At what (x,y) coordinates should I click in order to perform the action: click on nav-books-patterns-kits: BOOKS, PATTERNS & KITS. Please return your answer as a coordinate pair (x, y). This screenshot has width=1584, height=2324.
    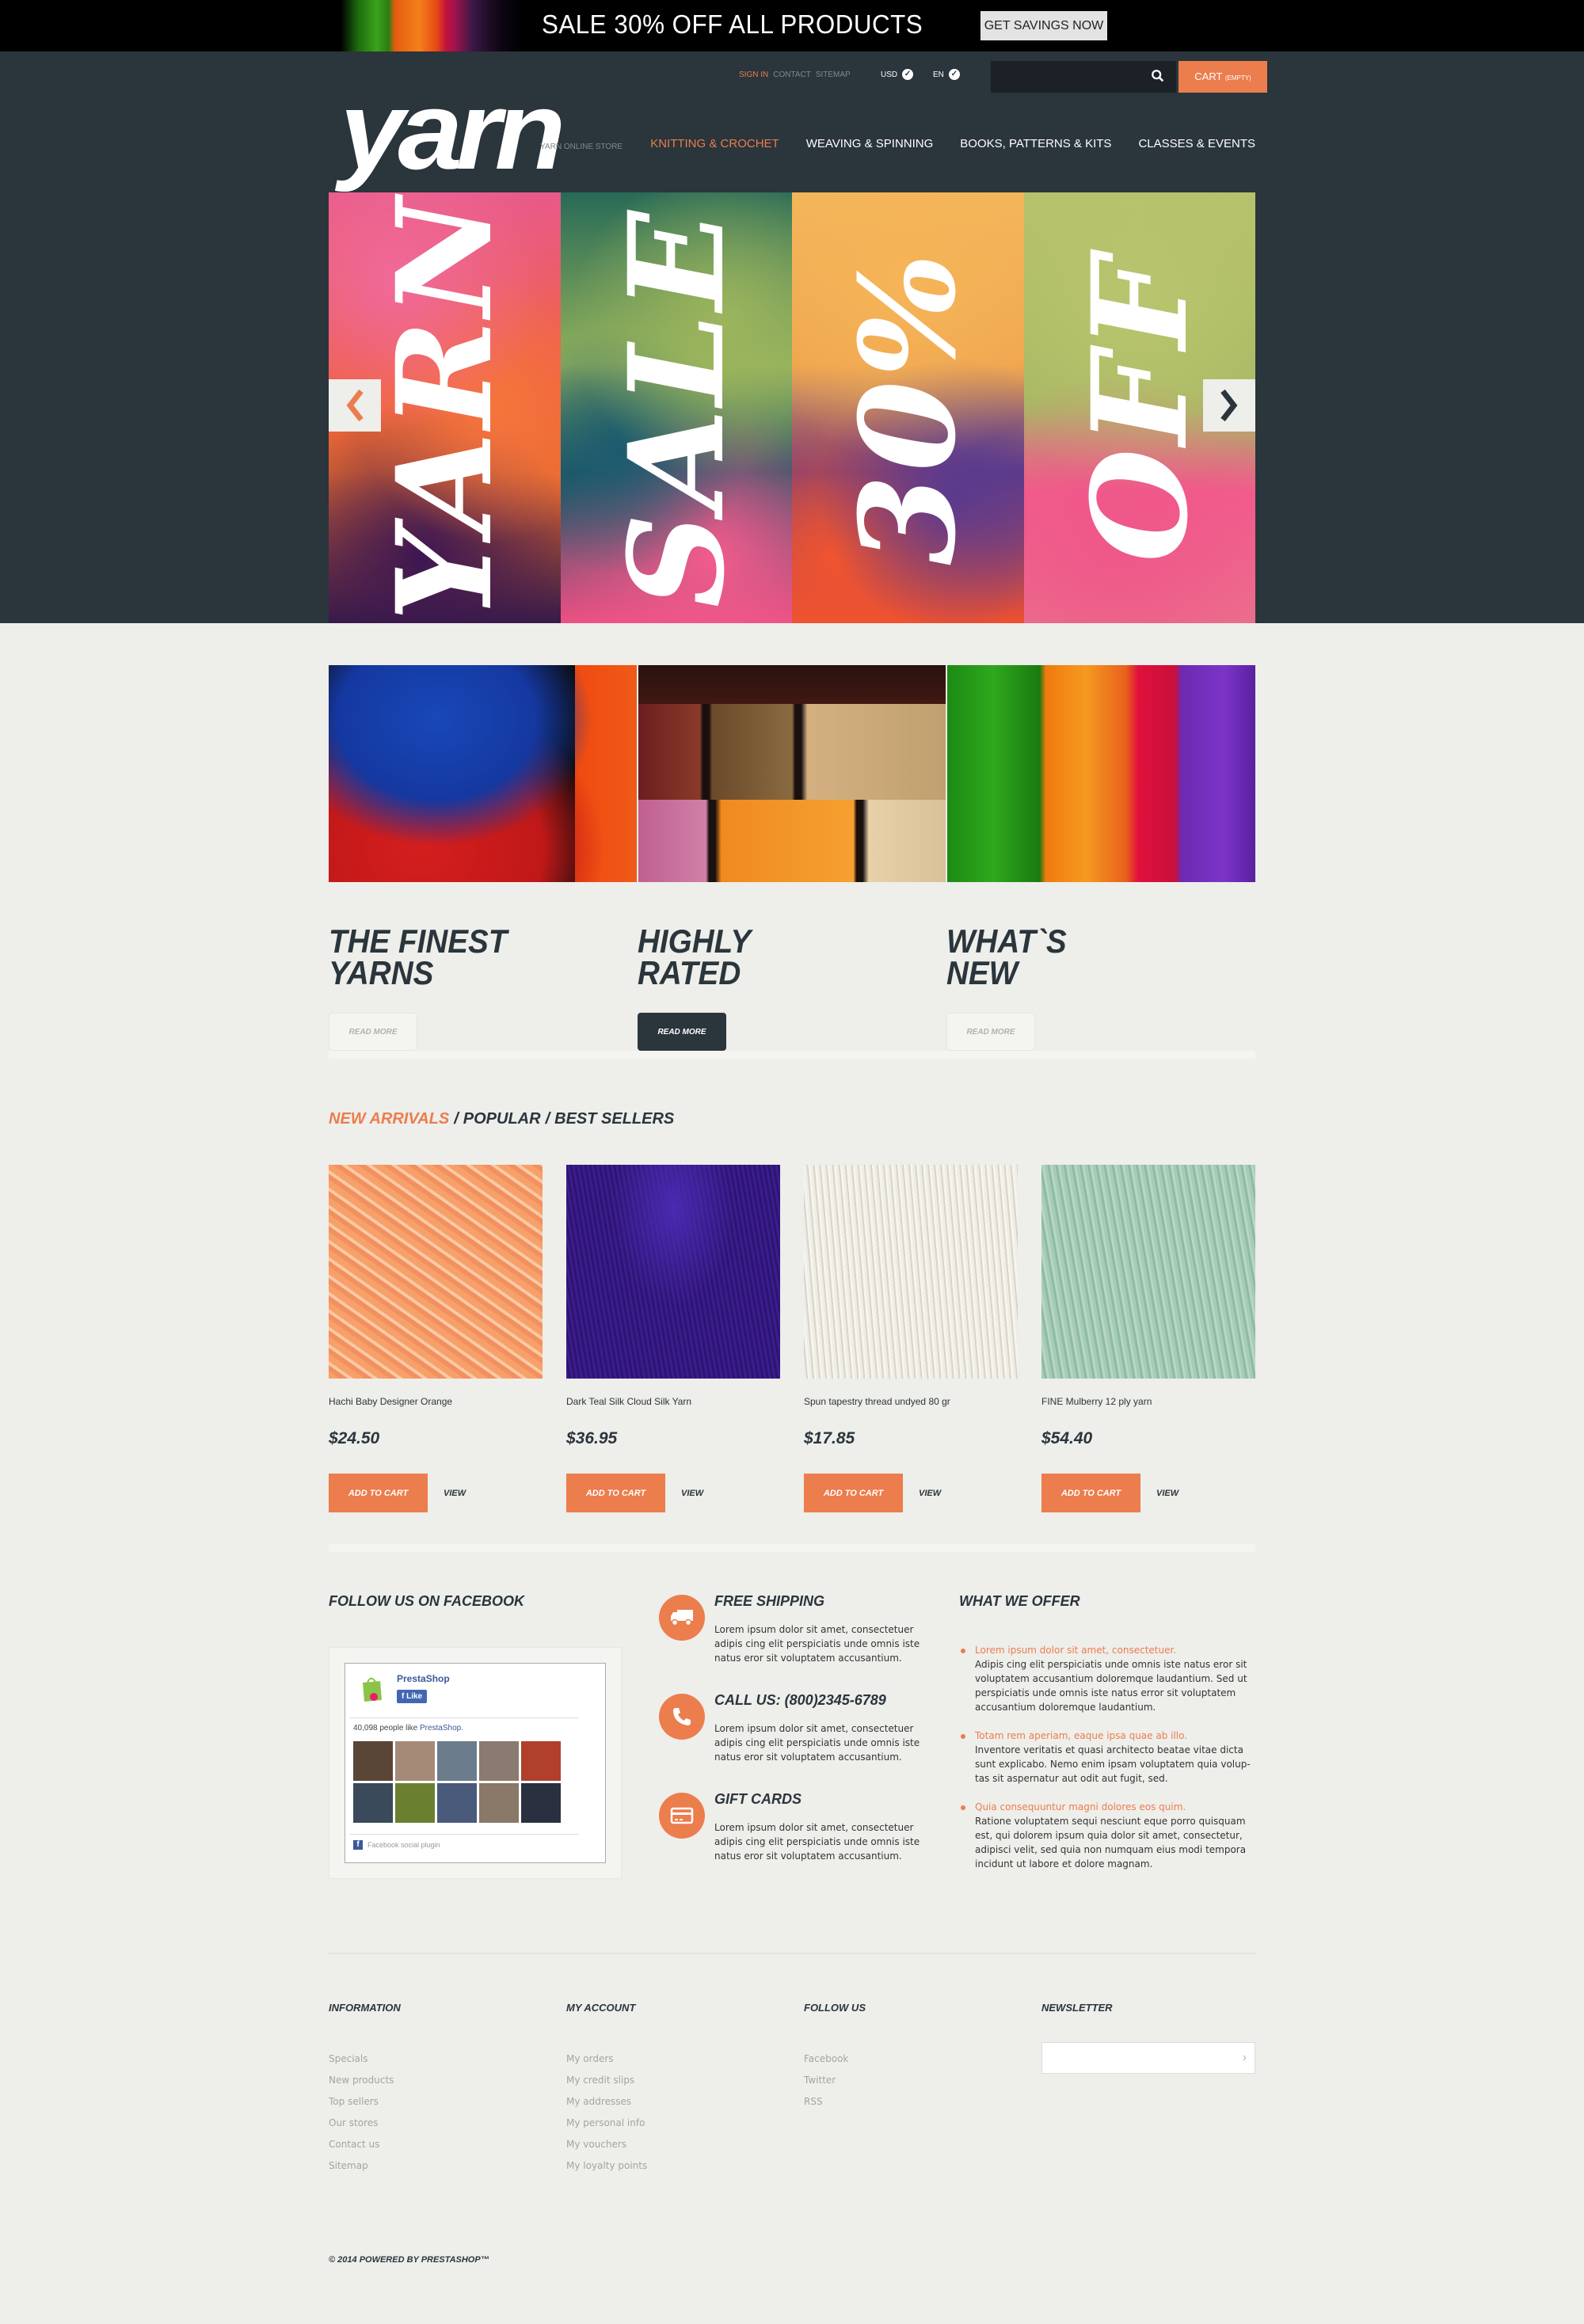
    Looking at the image, I should click on (1035, 143).